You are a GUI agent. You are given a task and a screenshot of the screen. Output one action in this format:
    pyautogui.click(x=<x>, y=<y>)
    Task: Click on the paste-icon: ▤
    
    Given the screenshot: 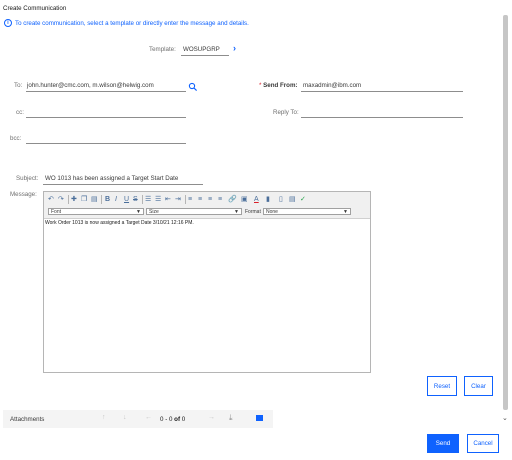 What is the action you would take?
    pyautogui.click(x=94, y=199)
    